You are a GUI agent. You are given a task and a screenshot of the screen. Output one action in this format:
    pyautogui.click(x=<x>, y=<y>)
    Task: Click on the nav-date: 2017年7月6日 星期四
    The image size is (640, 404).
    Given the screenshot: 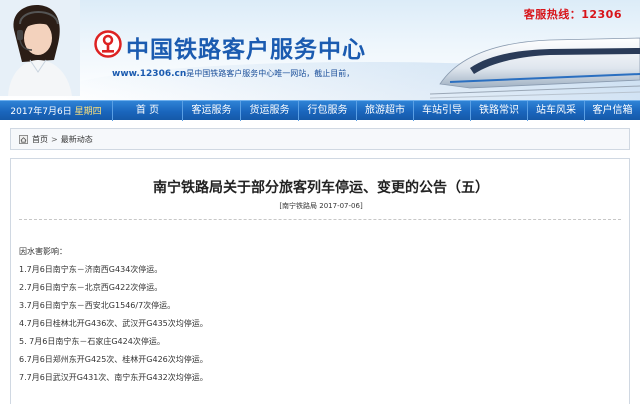 What is the action you would take?
    pyautogui.click(x=56, y=110)
    